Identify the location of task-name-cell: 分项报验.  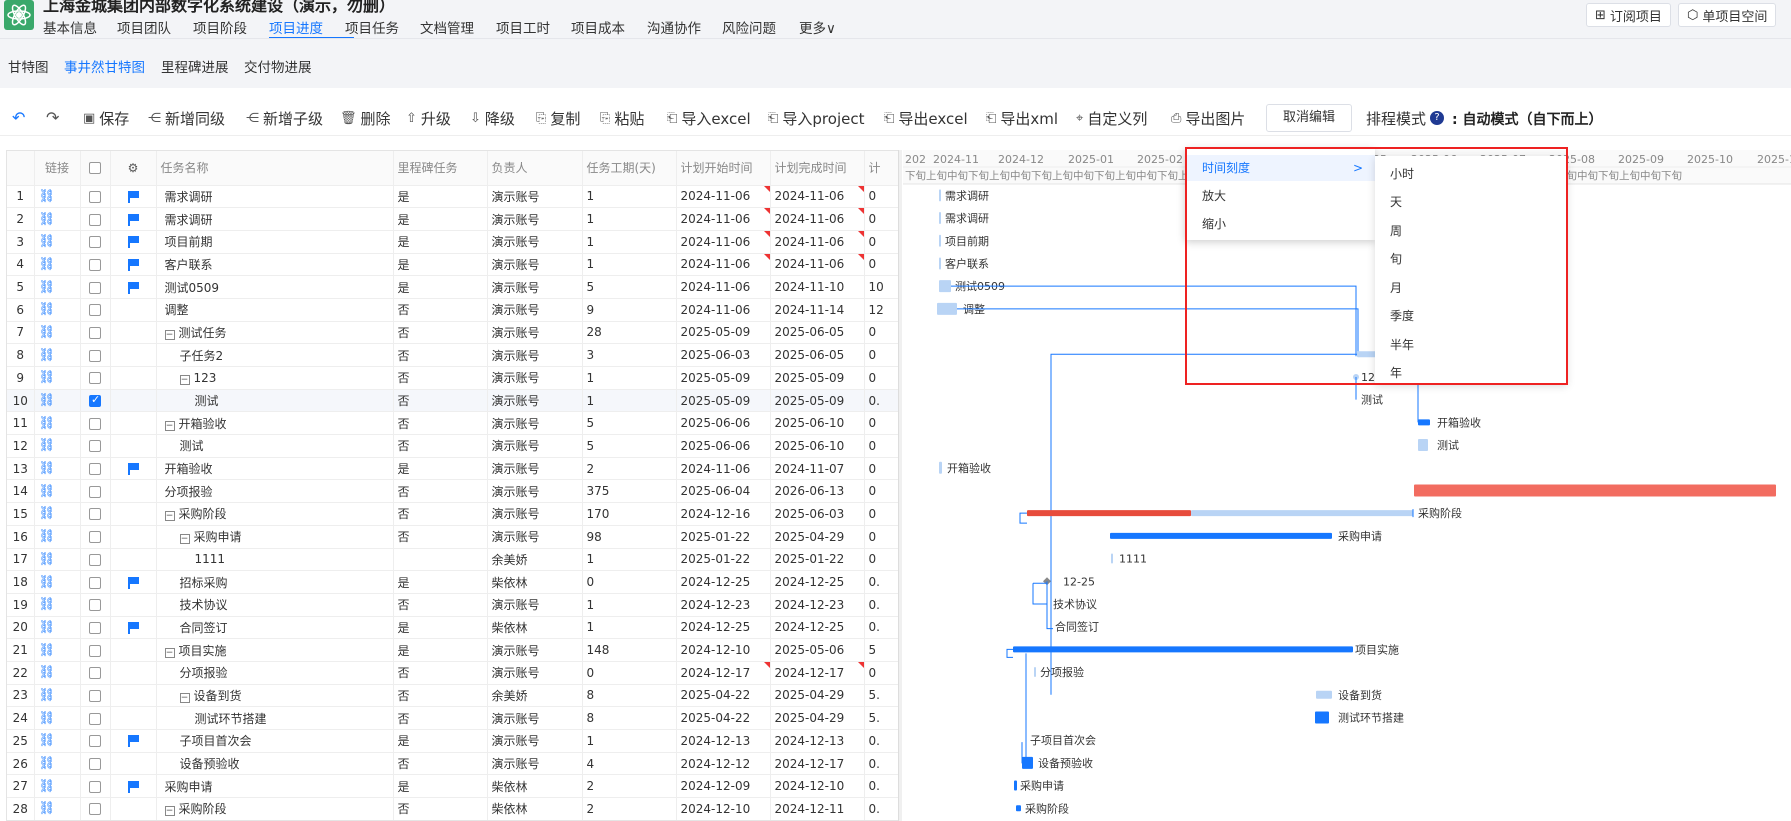
(275, 491).